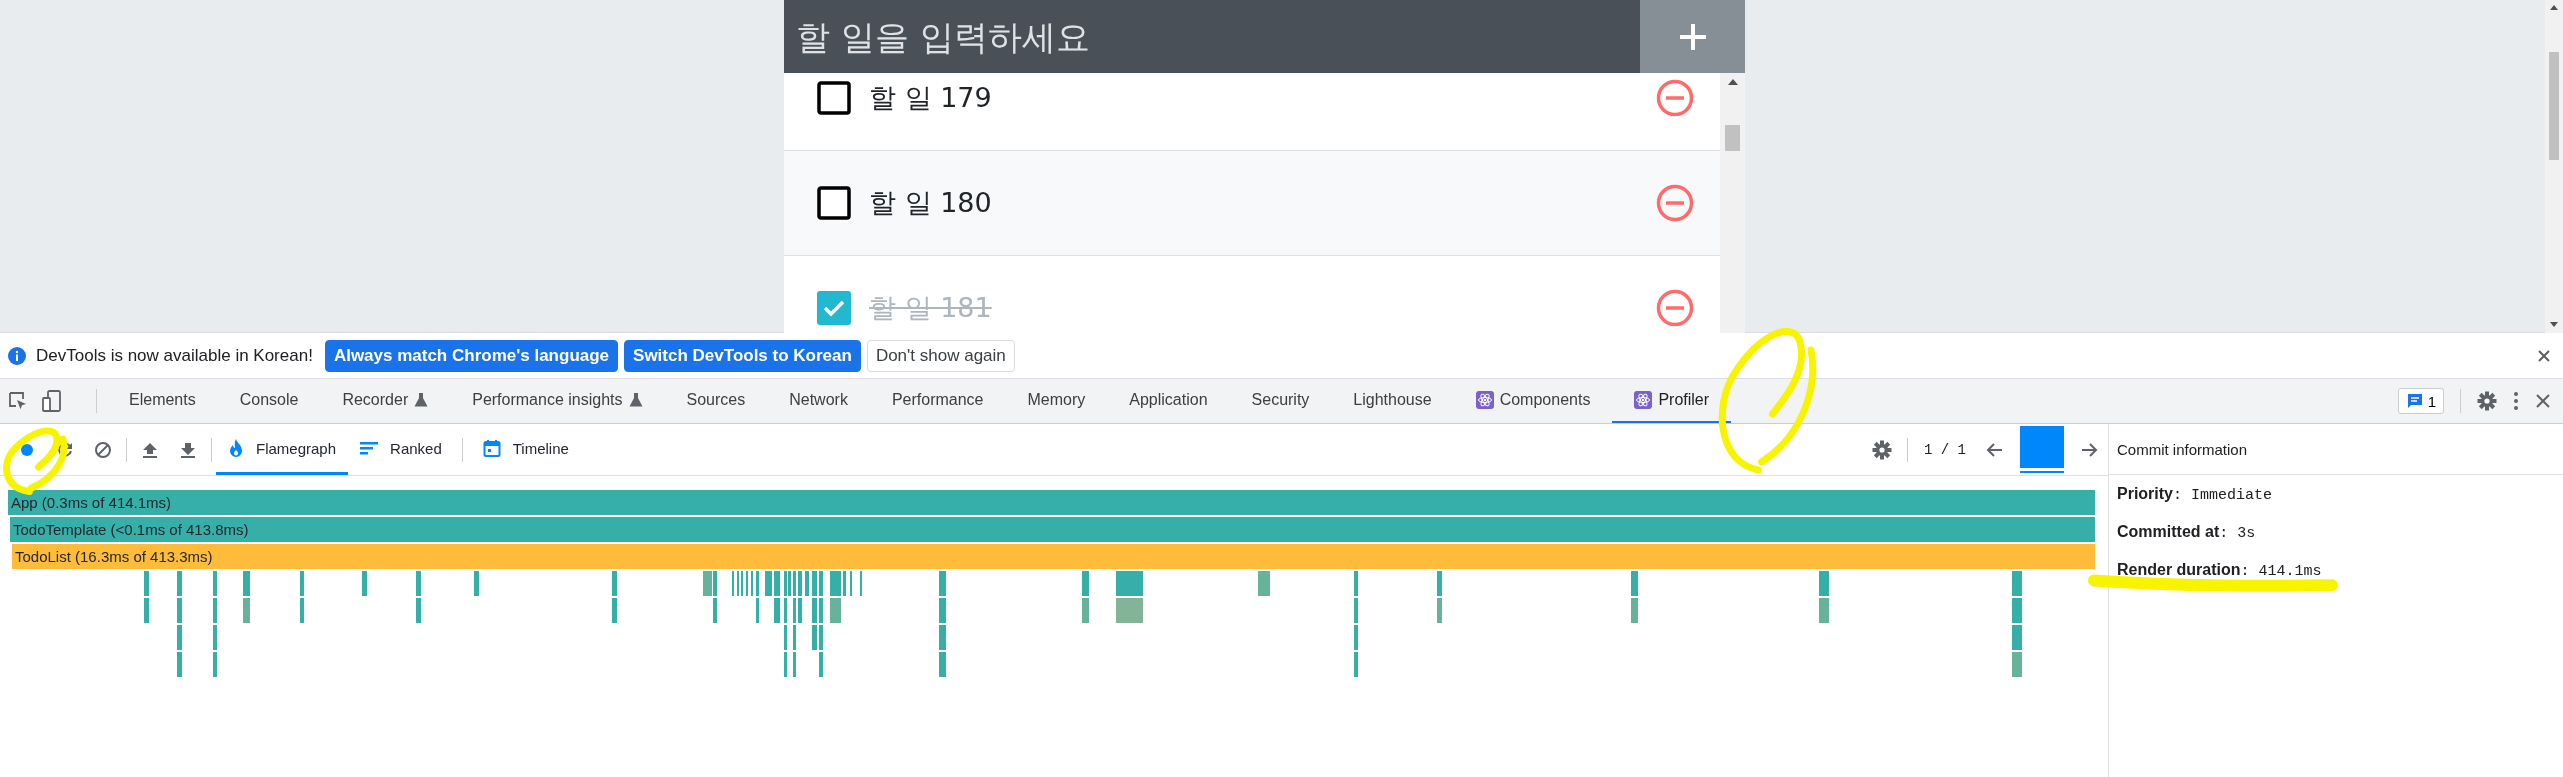 This screenshot has height=777, width=2563. I want to click on panel-tab: Sources, so click(716, 401).